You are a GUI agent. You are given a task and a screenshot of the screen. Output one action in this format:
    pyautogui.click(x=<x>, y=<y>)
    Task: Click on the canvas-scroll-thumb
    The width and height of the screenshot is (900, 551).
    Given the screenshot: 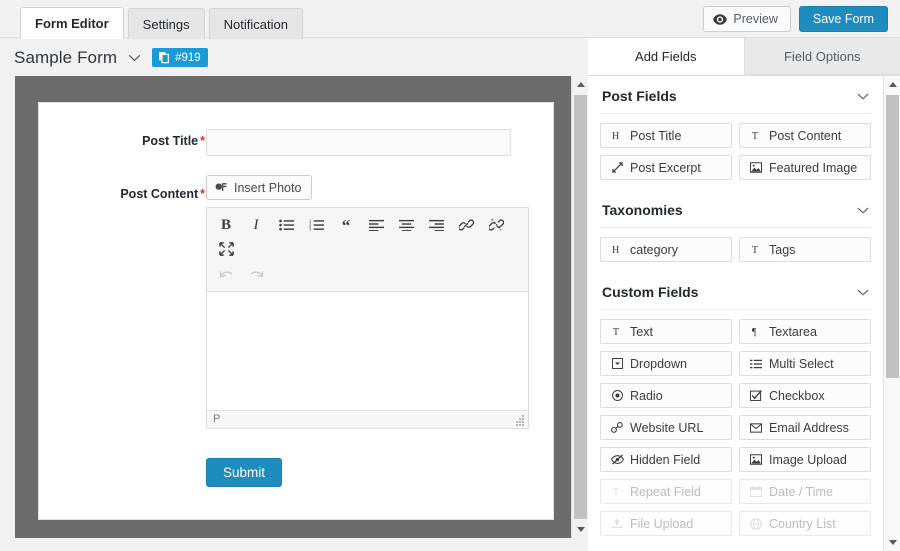 What is the action you would take?
    pyautogui.click(x=580, y=307)
    